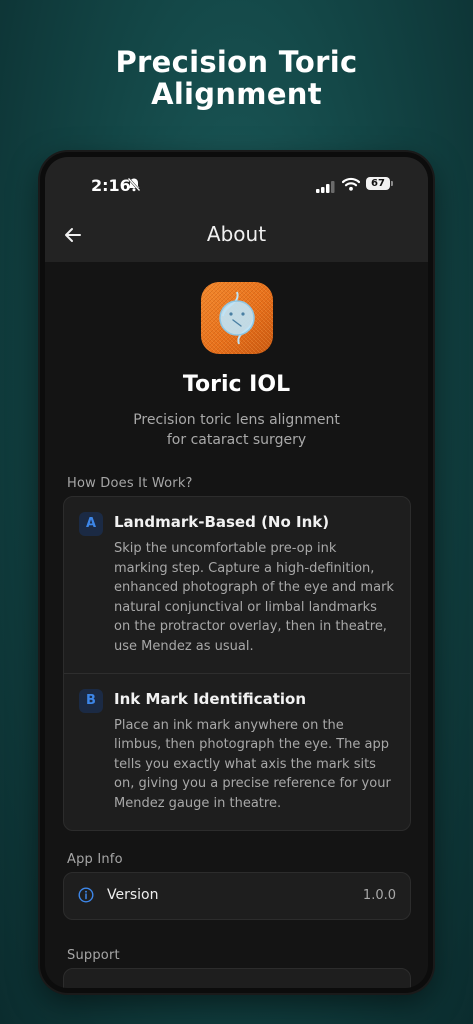 The image size is (473, 1024). I want to click on version-row: Version 1.0.0, so click(237, 896).